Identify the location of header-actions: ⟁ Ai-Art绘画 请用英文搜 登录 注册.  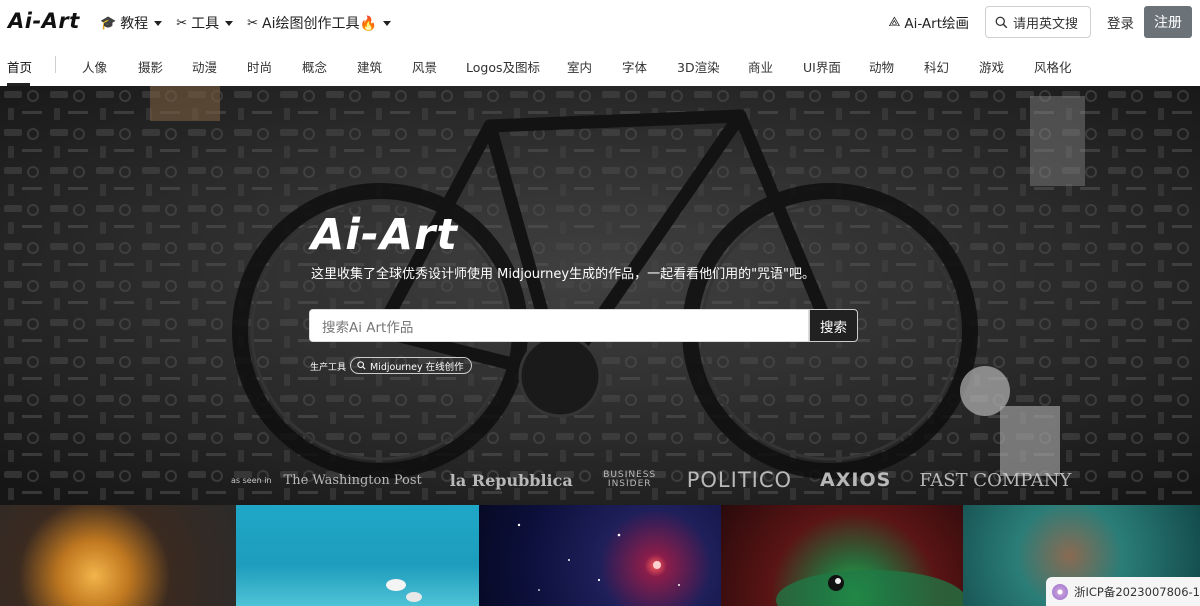
(1040, 22).